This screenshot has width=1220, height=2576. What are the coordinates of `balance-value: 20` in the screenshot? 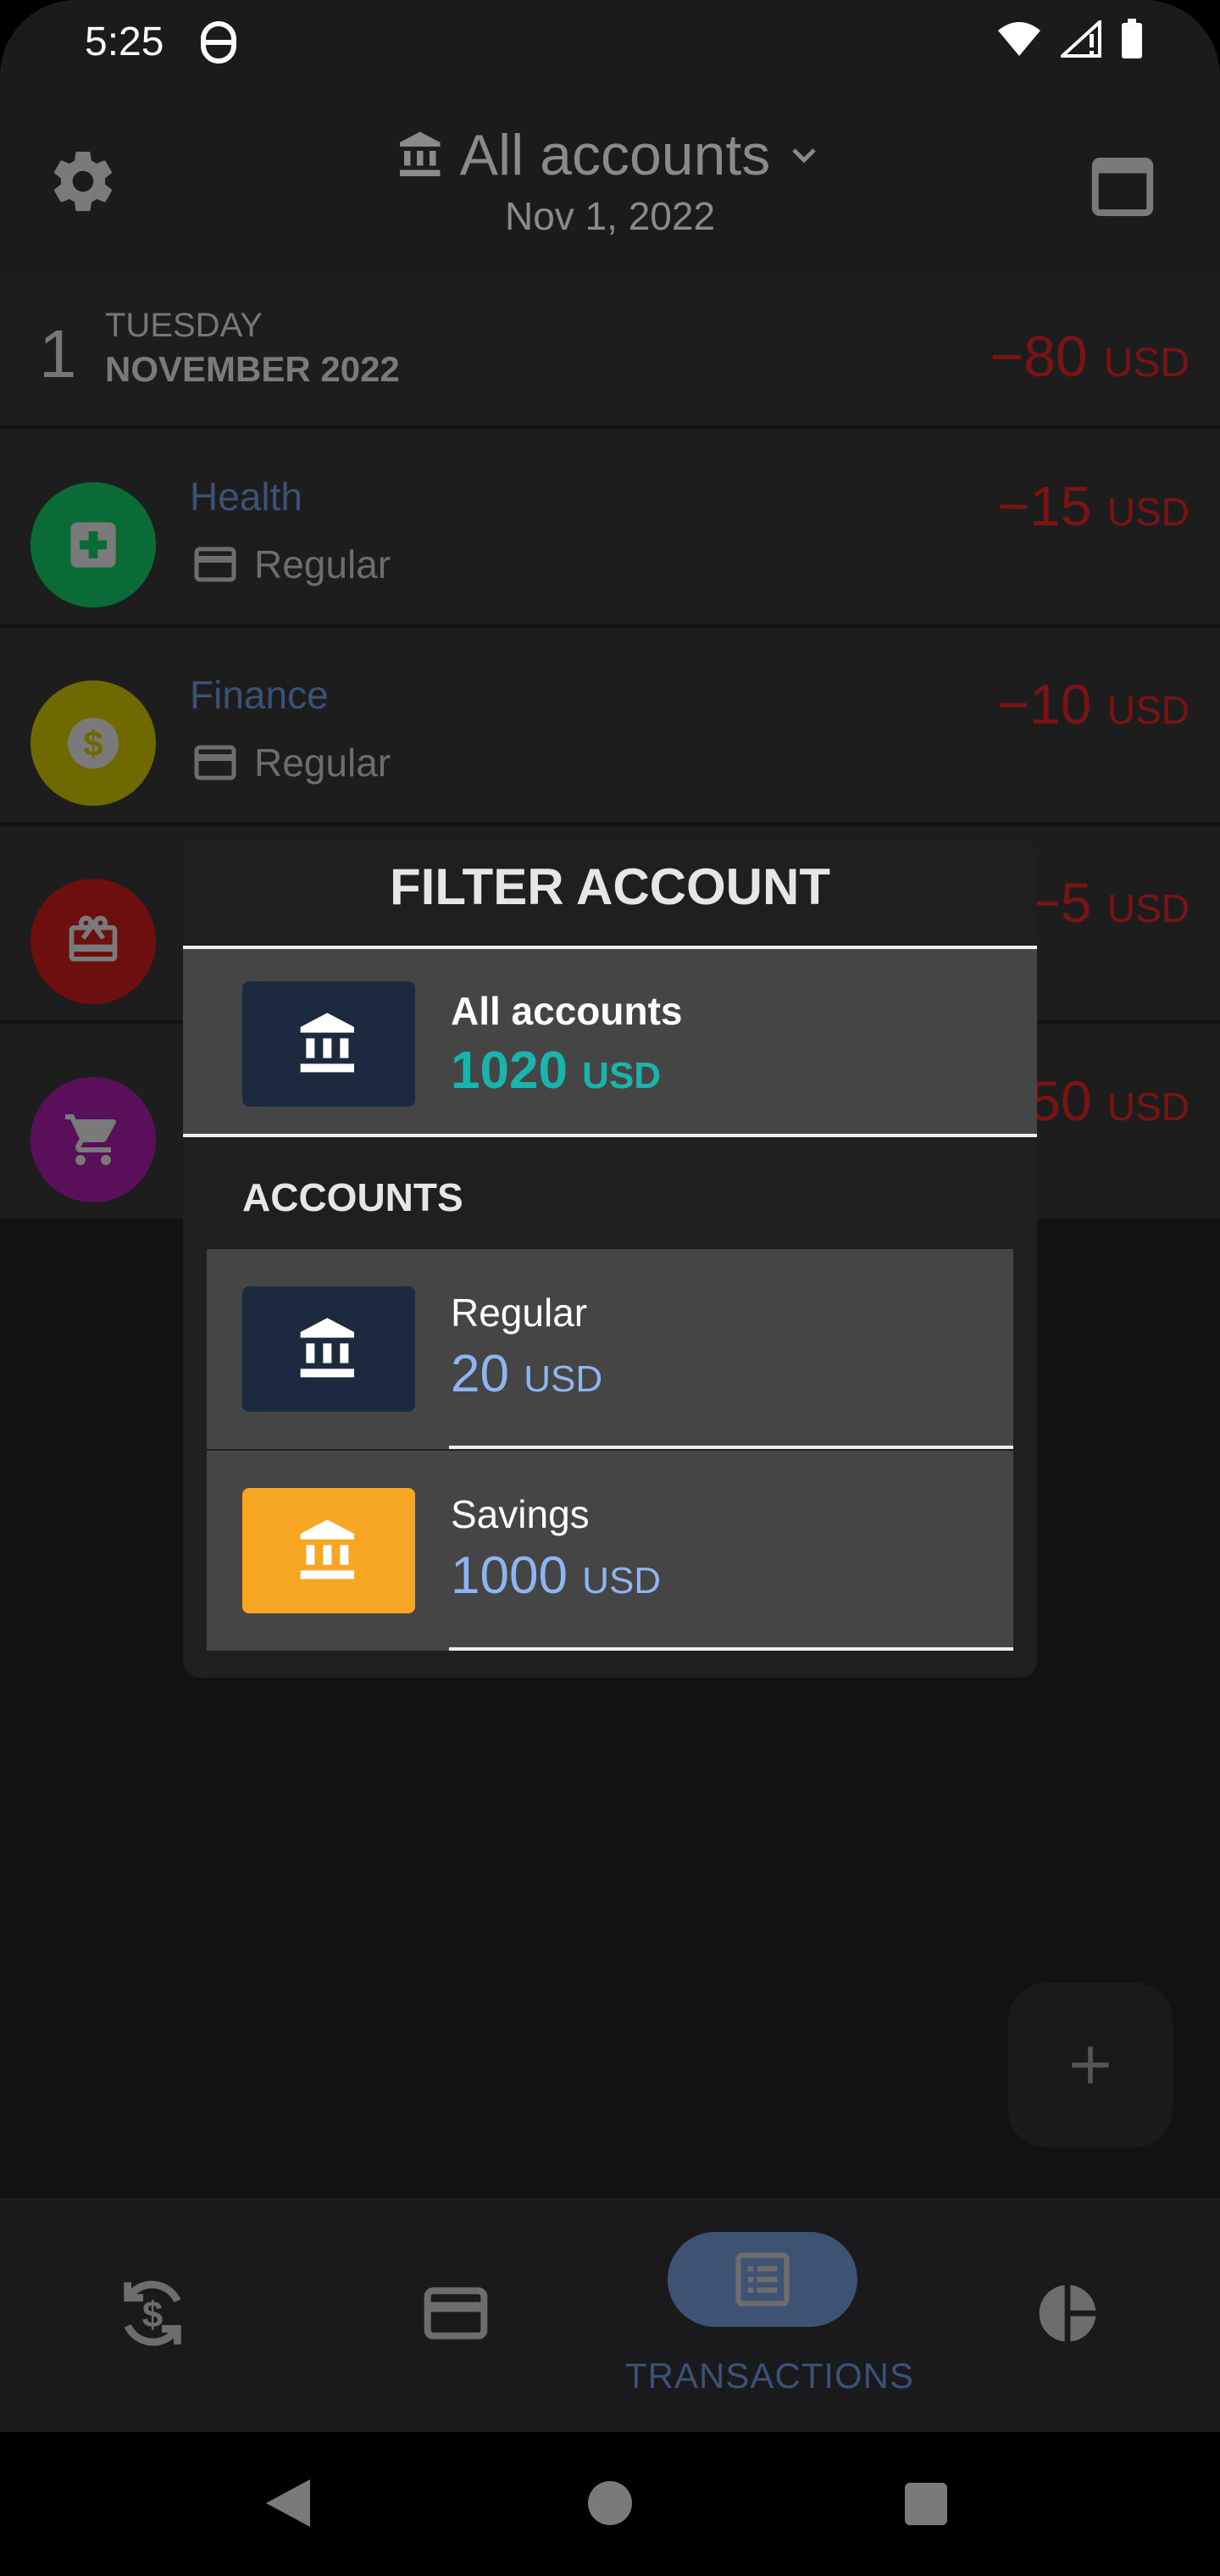 It's located at (480, 1374).